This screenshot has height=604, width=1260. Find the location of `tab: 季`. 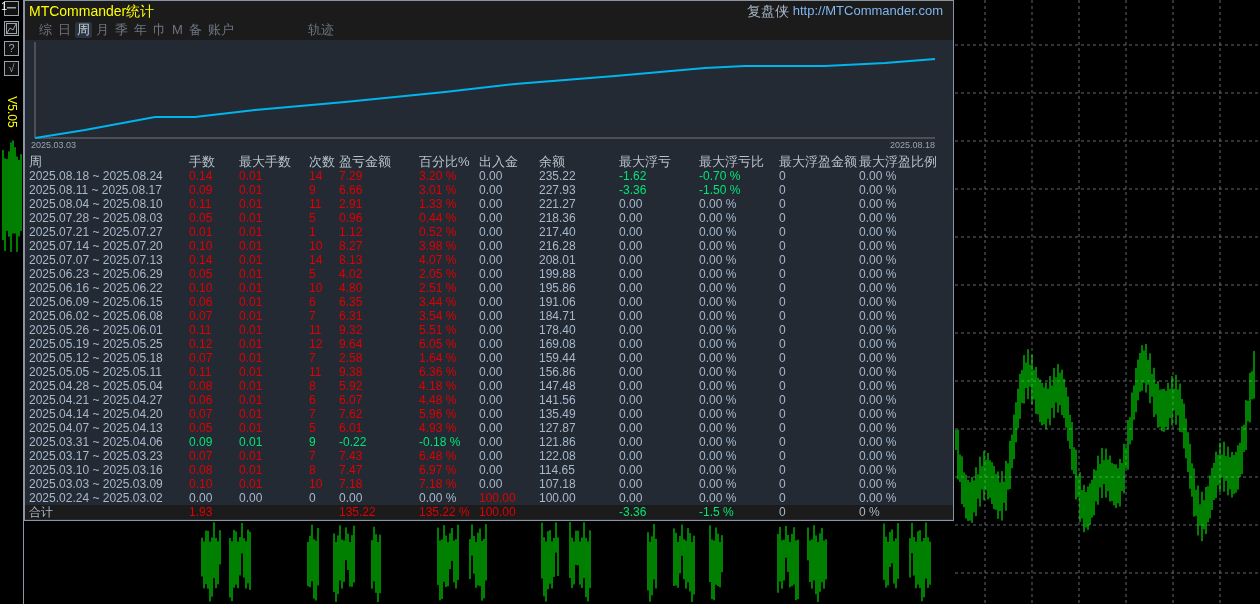

tab: 季 is located at coordinates (121, 30).